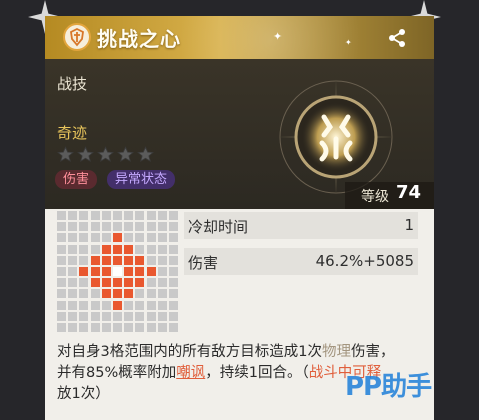  I want to click on skill-emblem-icon, so click(77, 37).